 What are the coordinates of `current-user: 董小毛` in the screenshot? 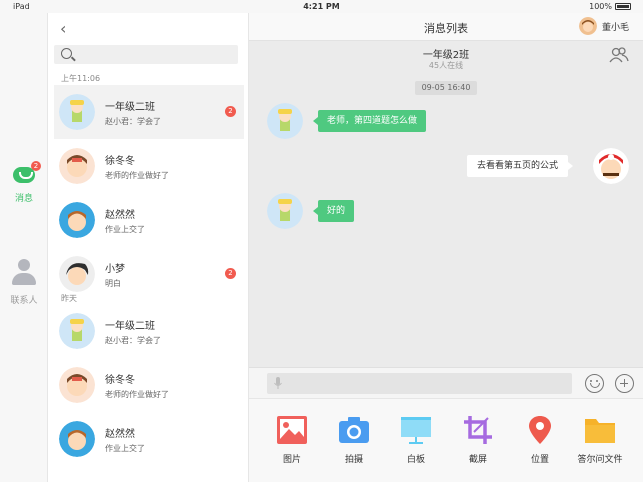 It's located at (603, 26).